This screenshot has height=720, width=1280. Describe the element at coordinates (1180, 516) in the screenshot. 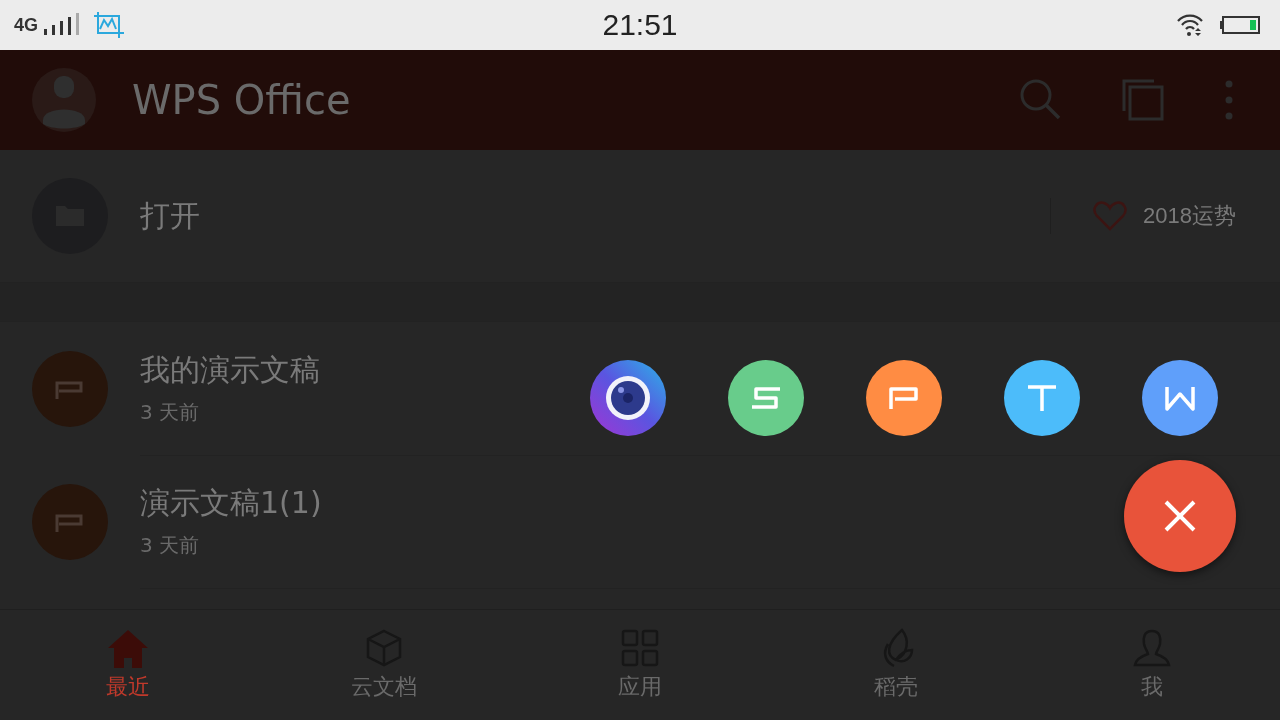

I see `close-icon` at that location.